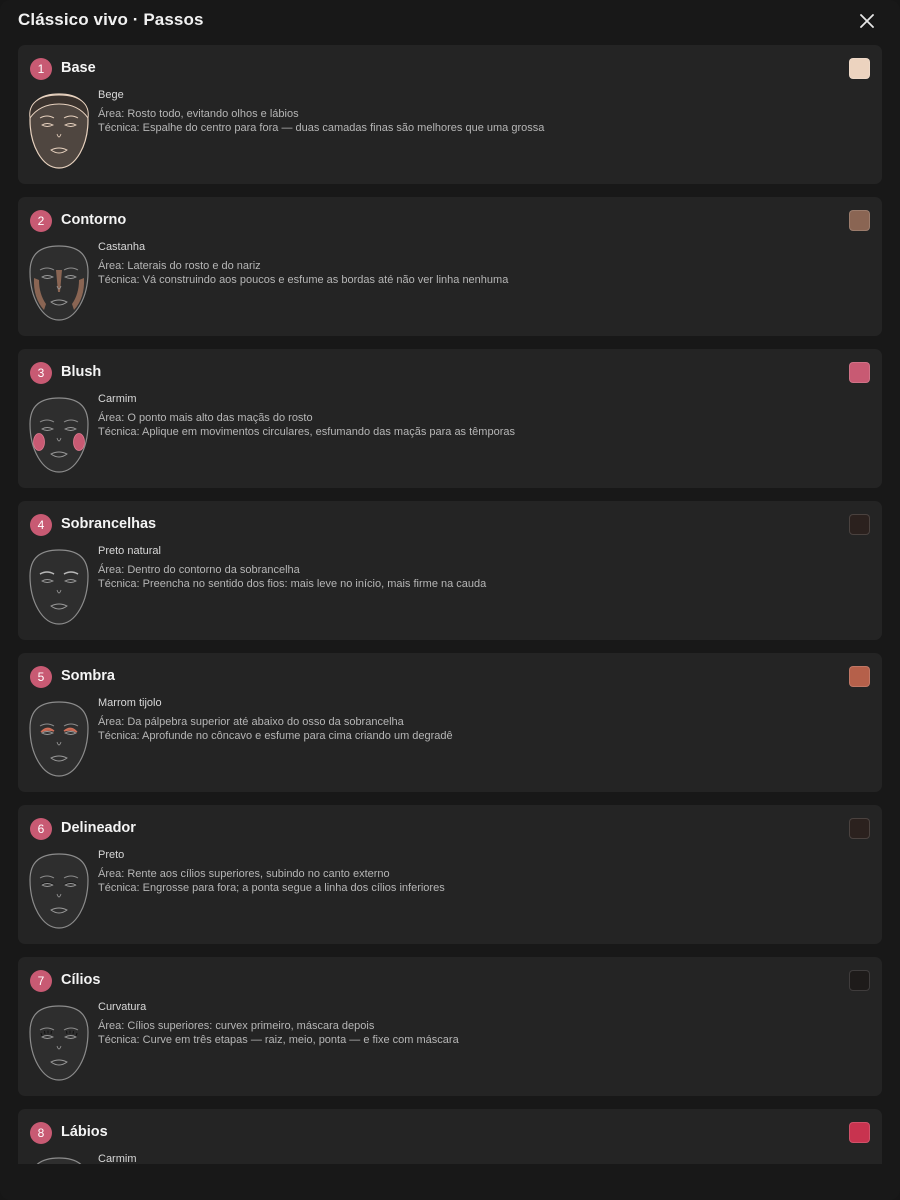  Describe the element at coordinates (111, 95) in the screenshot. I see `shade-name: Bege` at that location.